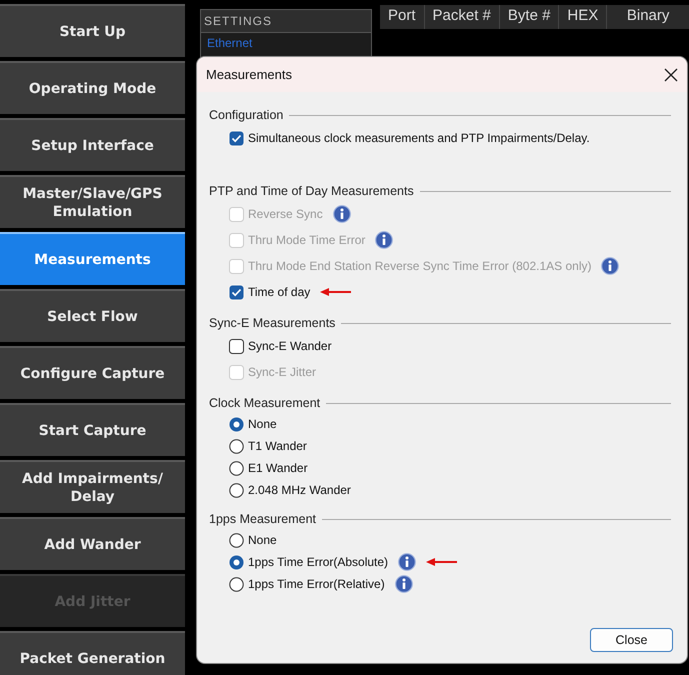 This screenshot has height=675, width=689. Describe the element at coordinates (290, 346) in the screenshot. I see `option-label: Sync-E Wander` at that location.